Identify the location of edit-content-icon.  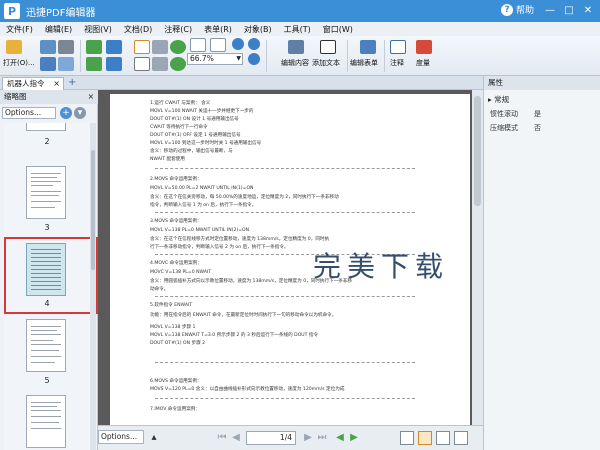
(296, 47).